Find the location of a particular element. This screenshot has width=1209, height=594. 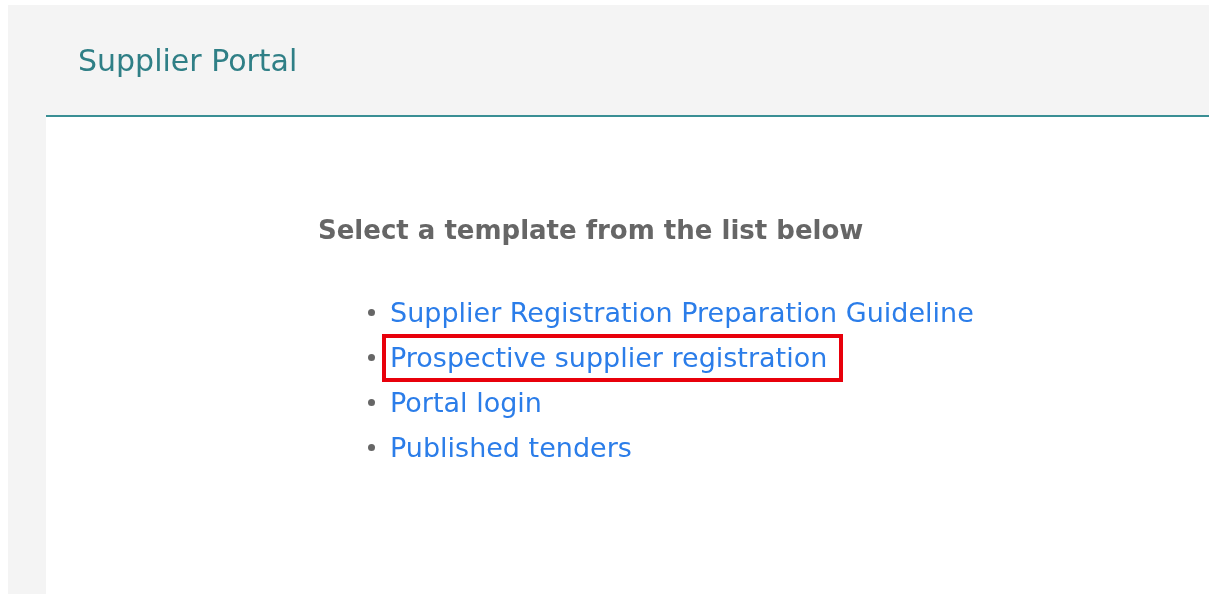

section-heading: Select a template from the list below is located at coordinates (591, 230).